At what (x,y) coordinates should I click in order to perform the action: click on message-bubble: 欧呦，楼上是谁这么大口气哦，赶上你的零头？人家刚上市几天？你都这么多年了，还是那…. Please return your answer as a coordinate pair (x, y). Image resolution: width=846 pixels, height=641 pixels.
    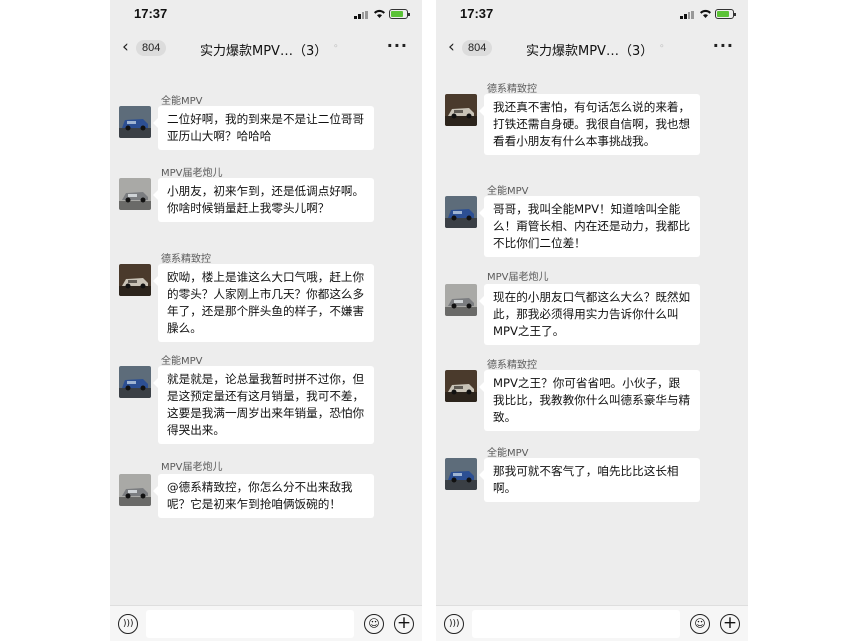
    Looking at the image, I should click on (263, 303).